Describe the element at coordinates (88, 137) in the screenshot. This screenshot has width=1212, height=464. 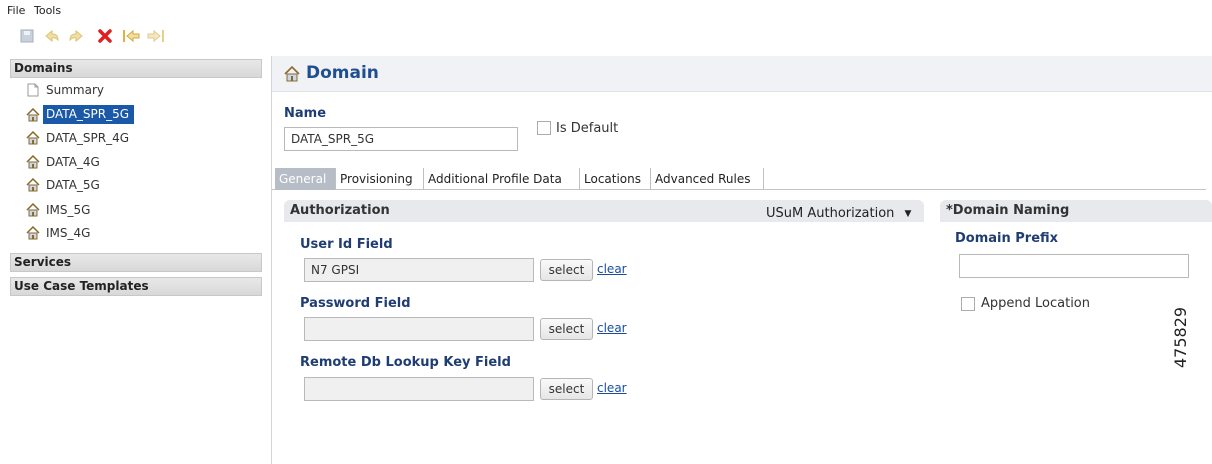
I see `sidebar-item-label: DATA_SPR_4G` at that location.